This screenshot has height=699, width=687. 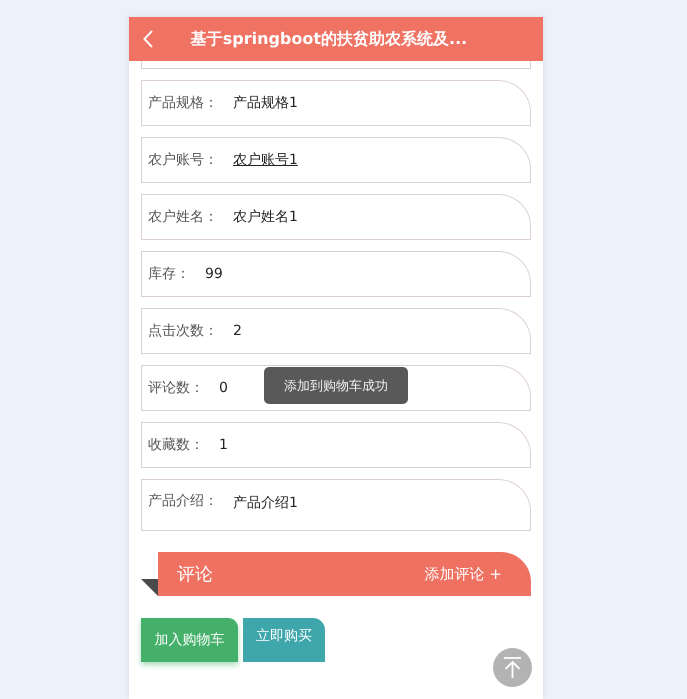 I want to click on back-icon, so click(x=148, y=39).